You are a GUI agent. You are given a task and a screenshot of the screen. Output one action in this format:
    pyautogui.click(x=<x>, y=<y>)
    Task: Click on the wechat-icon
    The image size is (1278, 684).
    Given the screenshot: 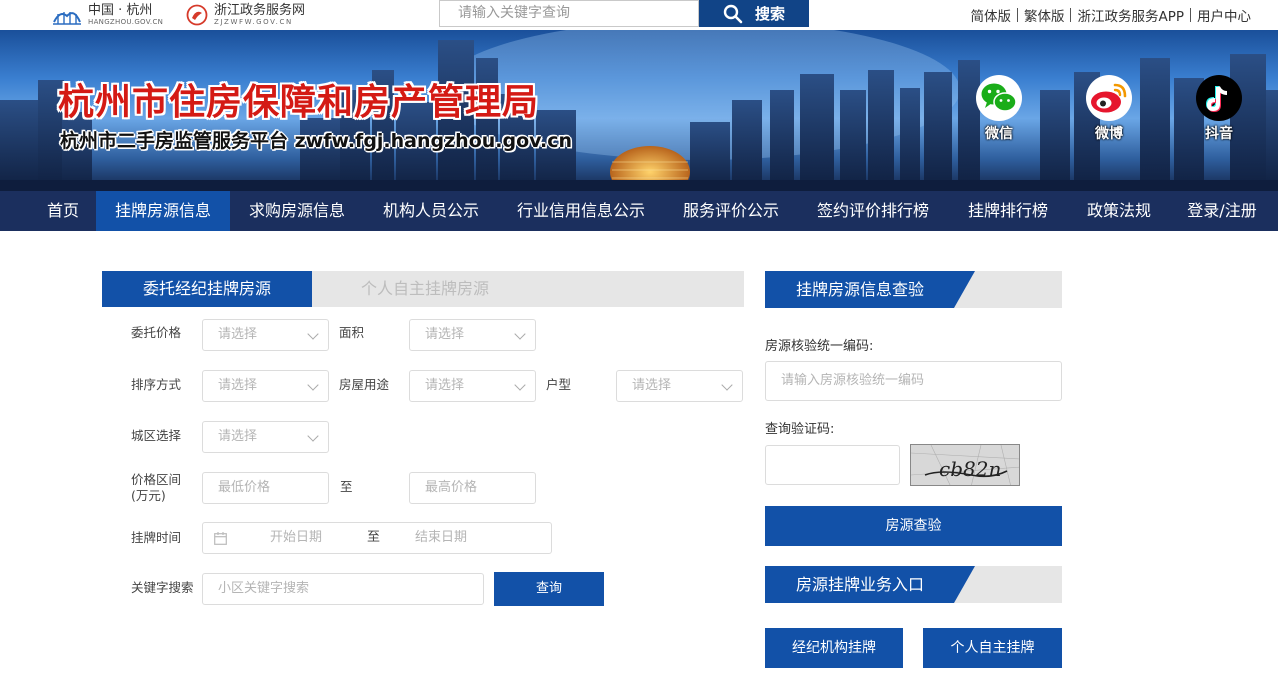 What is the action you would take?
    pyautogui.click(x=999, y=98)
    